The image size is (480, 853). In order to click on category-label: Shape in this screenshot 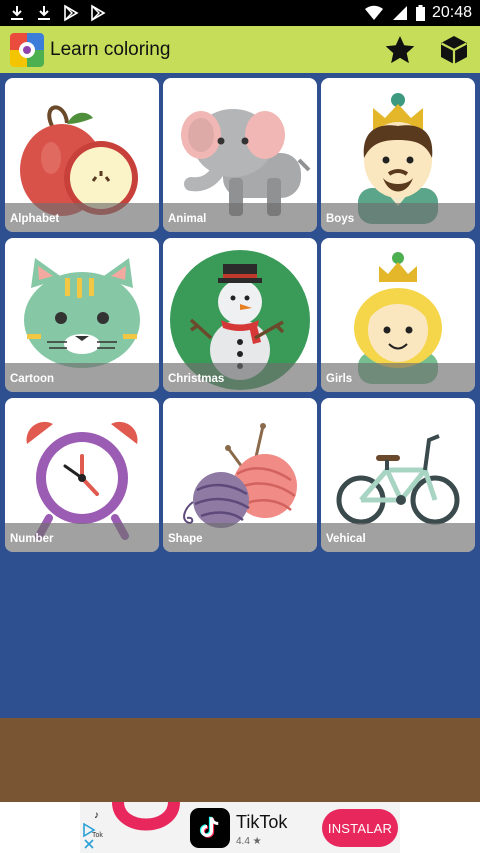, I will do `click(185, 539)`.